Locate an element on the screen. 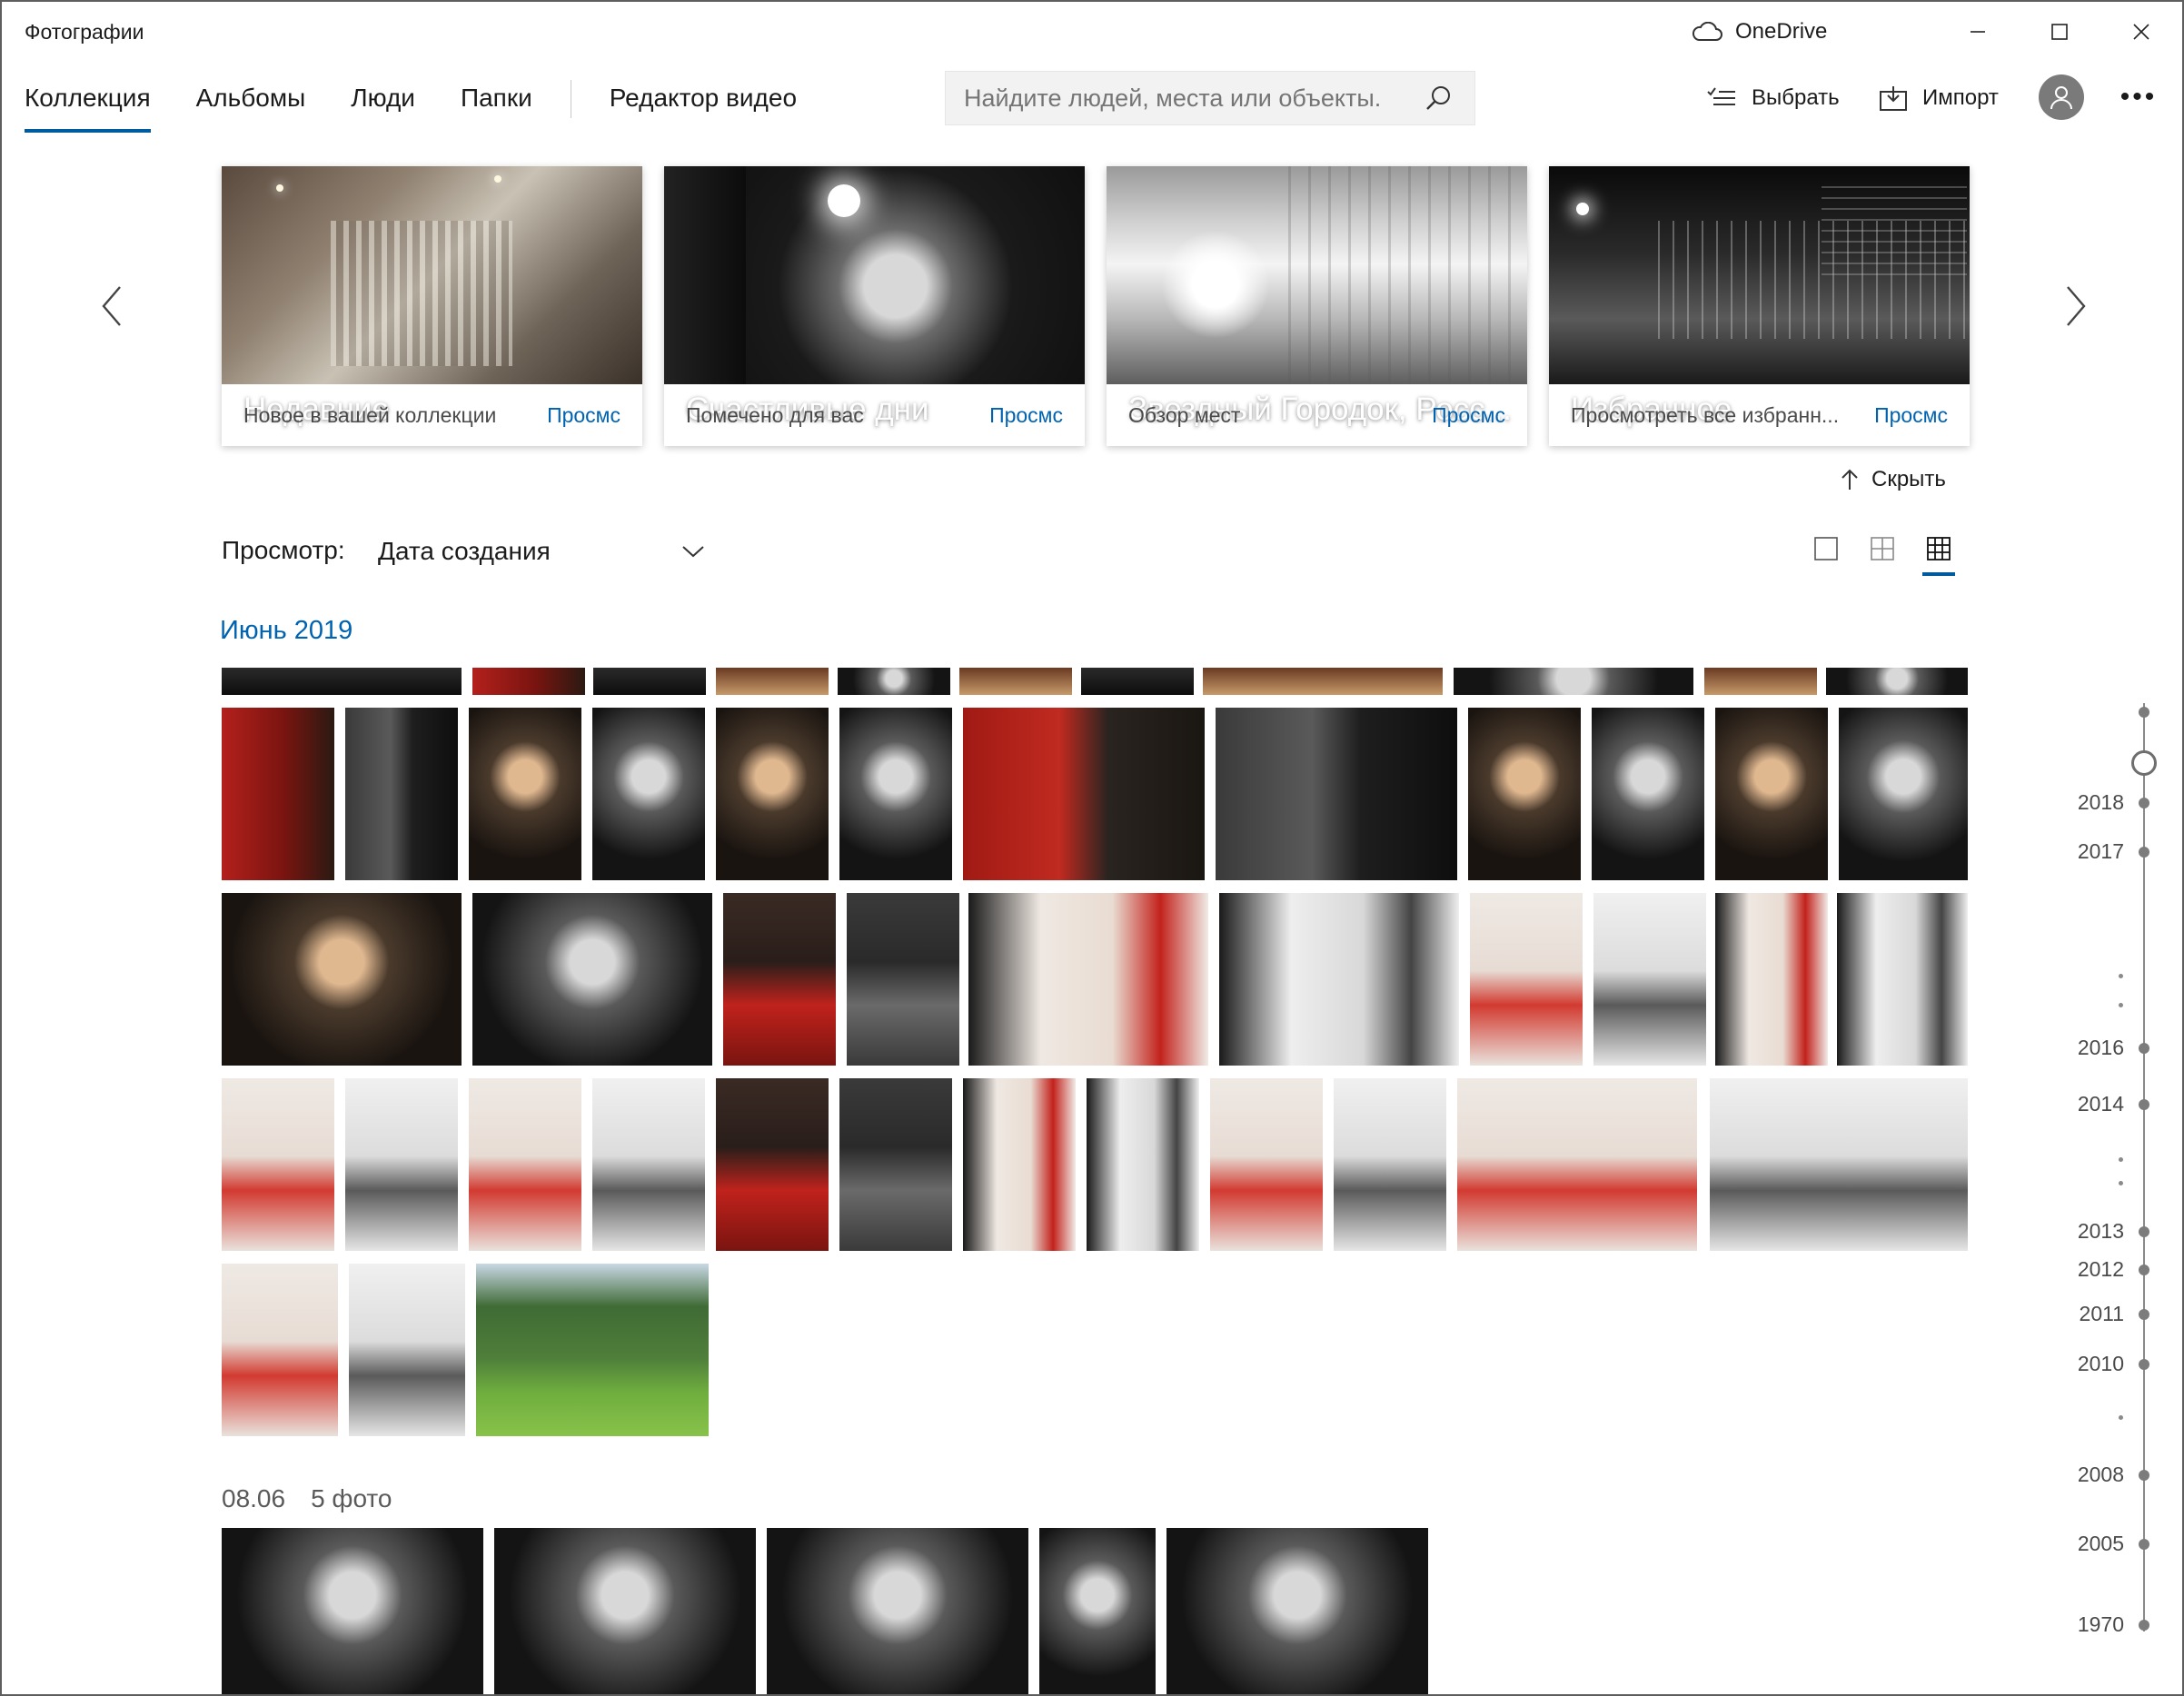  chevron-right-icon is located at coordinates (2076, 306).